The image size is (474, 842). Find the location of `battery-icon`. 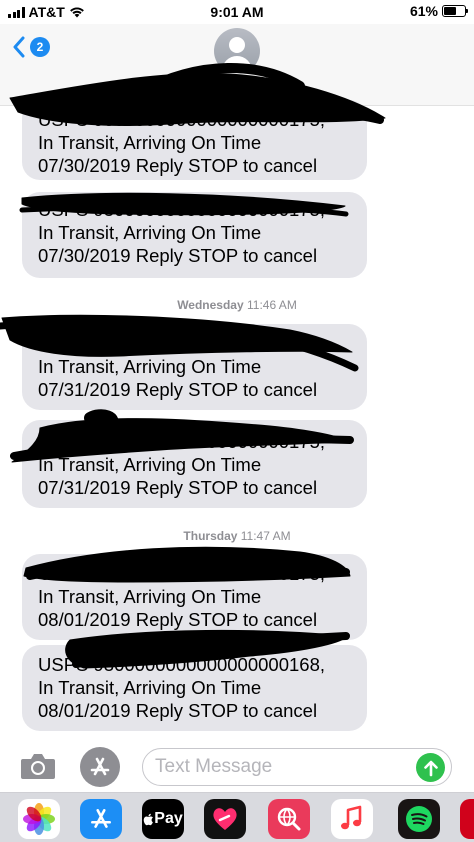

battery-icon is located at coordinates (455, 11).